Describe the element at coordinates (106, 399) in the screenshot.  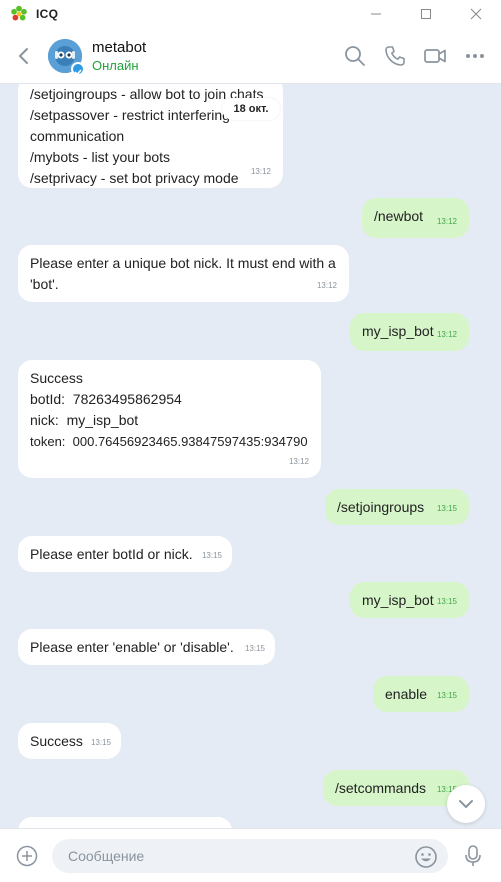
I see `message-text: botId: 78263495862954` at that location.